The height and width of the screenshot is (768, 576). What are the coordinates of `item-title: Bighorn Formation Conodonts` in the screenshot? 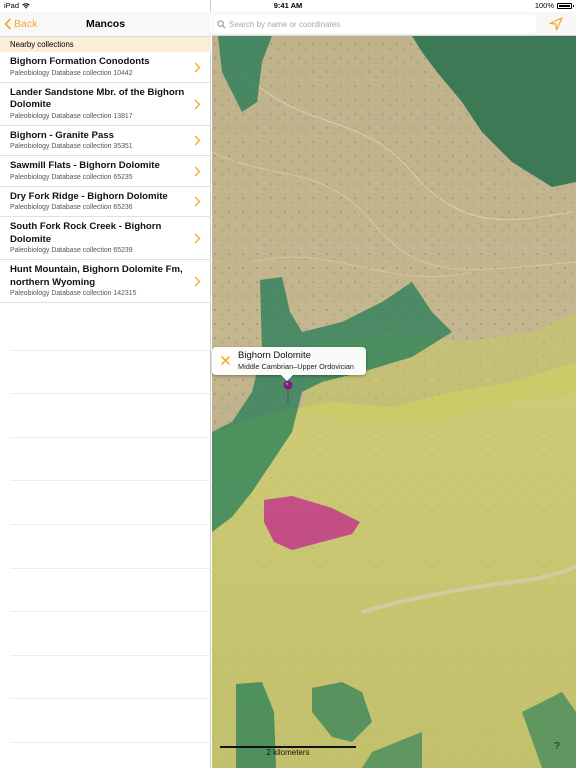 It's located at (80, 61).